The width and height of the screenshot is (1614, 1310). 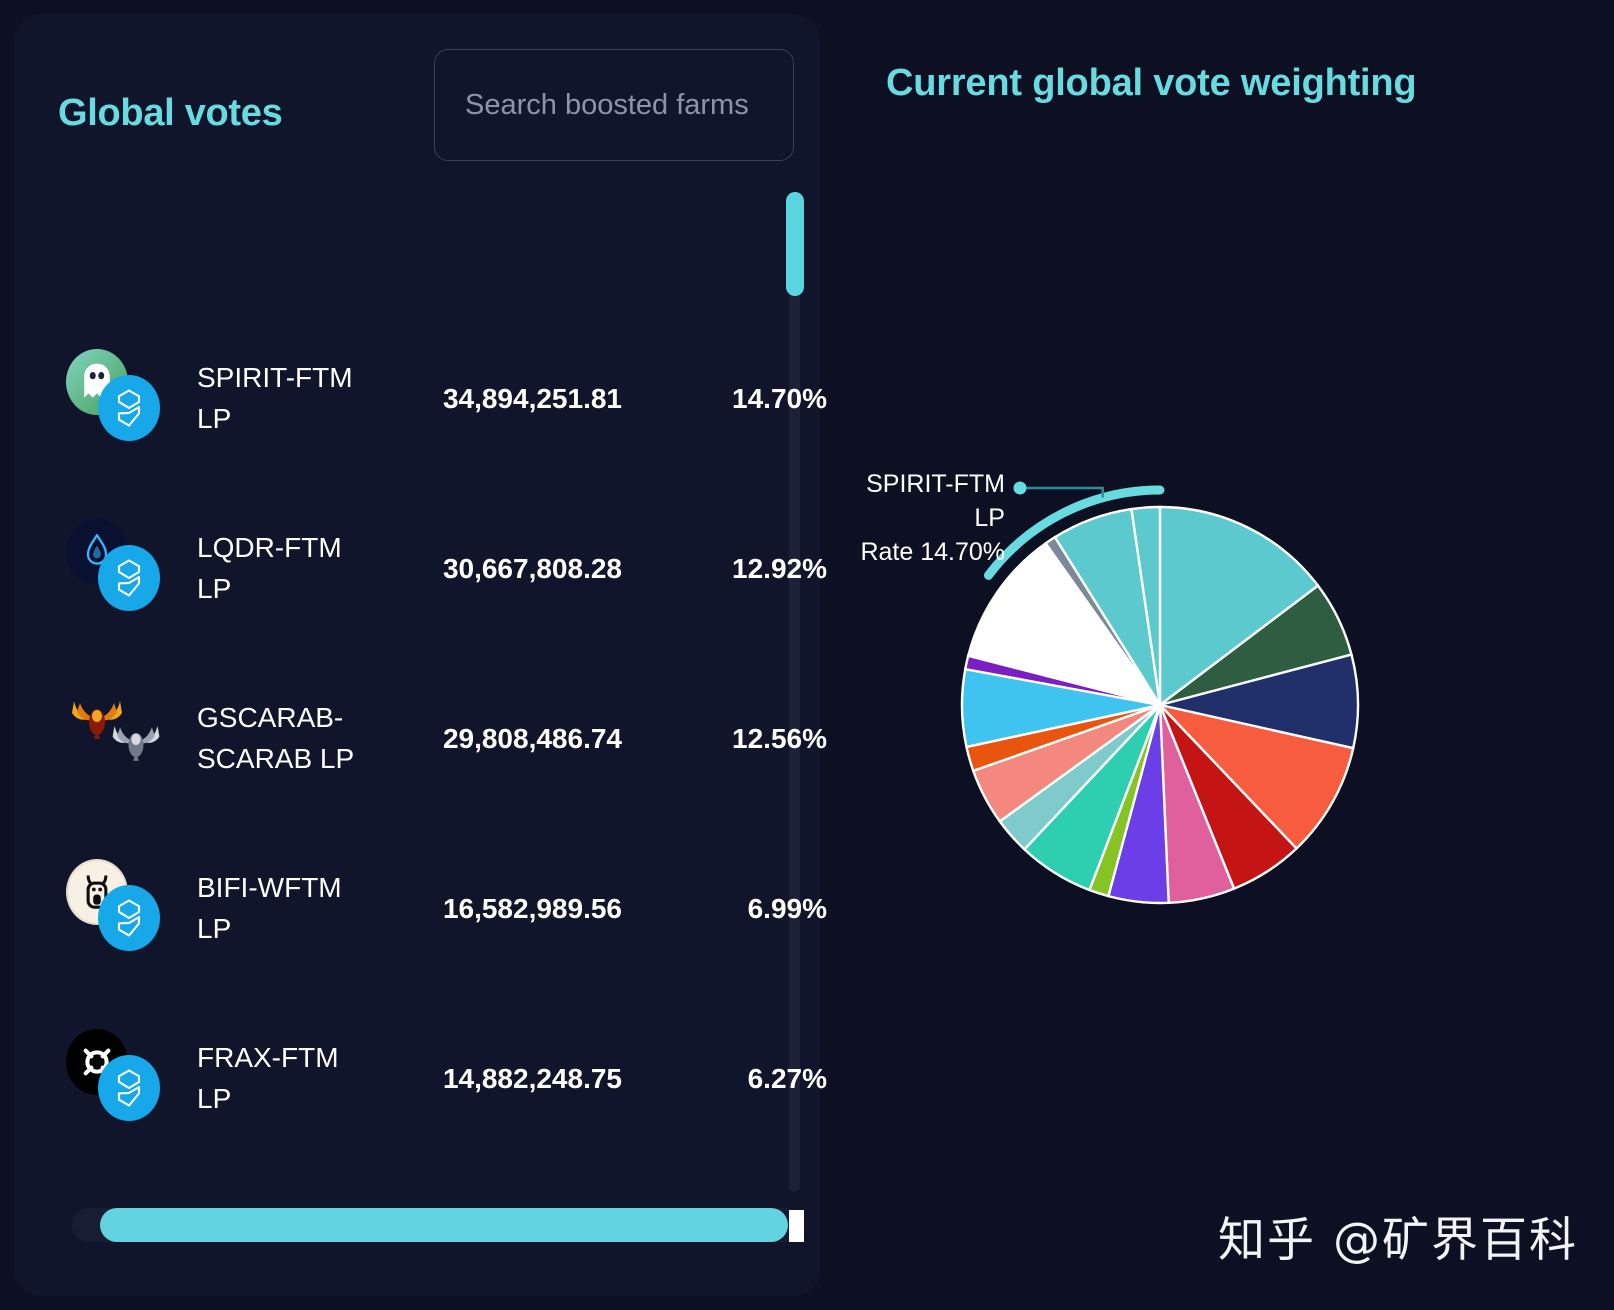 I want to click on row-votes: 16,582,989.56, so click(x=532, y=908).